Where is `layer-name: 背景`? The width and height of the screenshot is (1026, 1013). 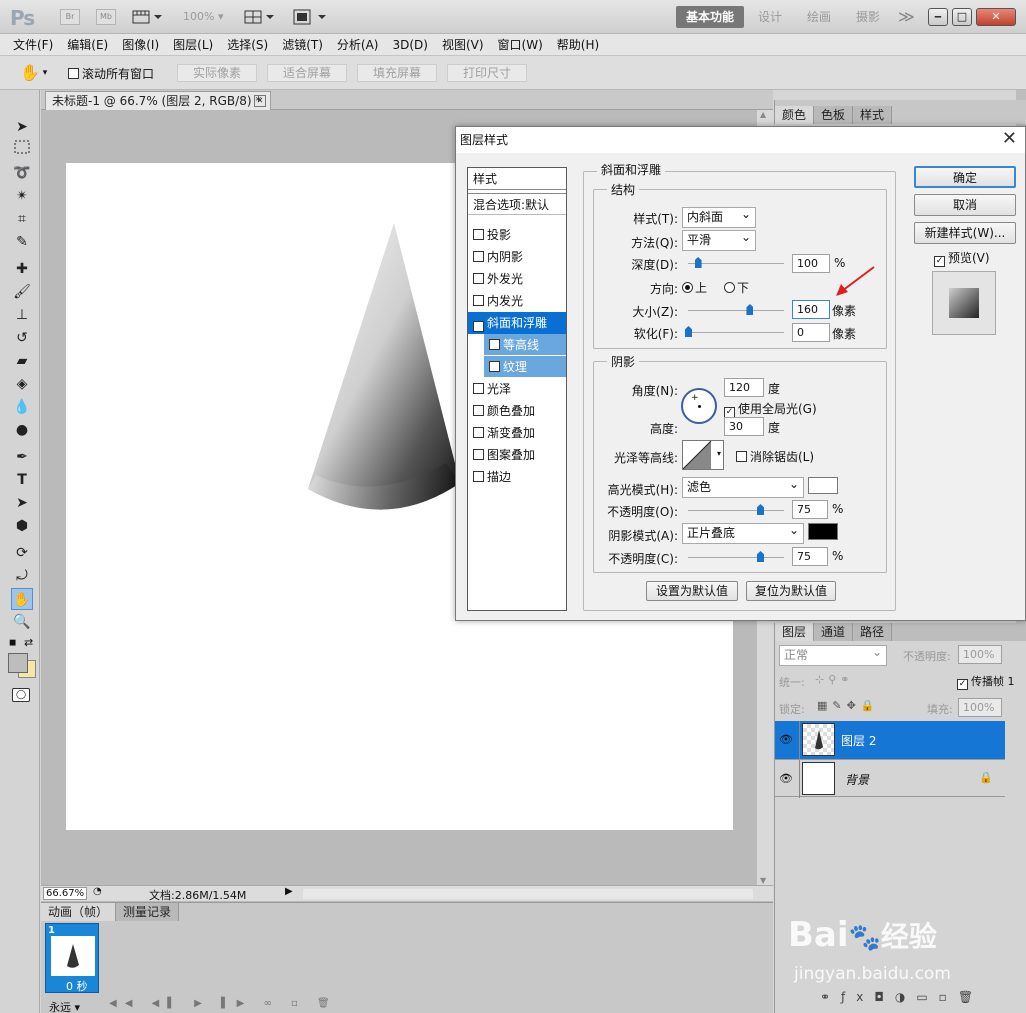 layer-name: 背景 is located at coordinates (857, 779).